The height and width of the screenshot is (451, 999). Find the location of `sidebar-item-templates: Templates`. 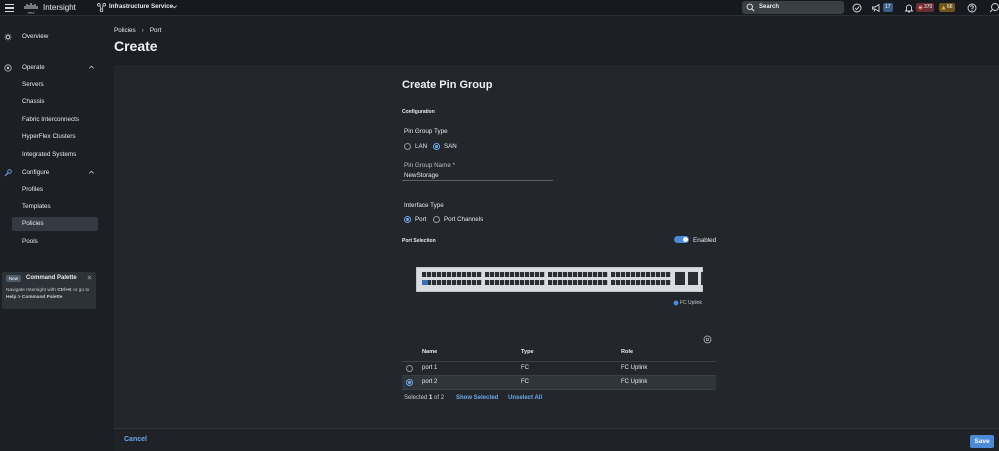

sidebar-item-templates: Templates is located at coordinates (55, 207).